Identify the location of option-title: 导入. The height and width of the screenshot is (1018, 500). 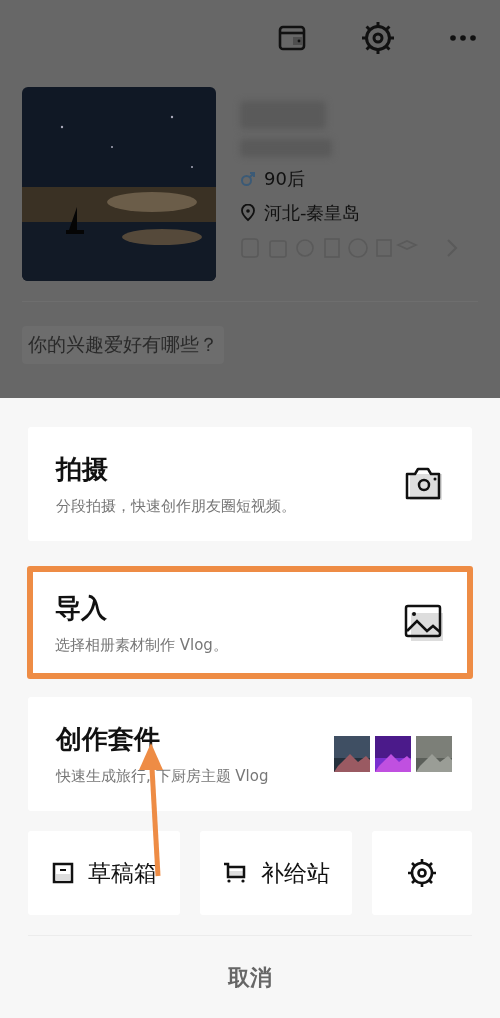
(81, 608).